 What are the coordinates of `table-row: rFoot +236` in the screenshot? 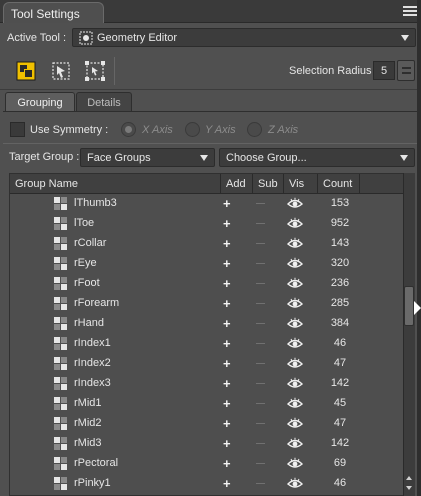 It's located at (207, 284).